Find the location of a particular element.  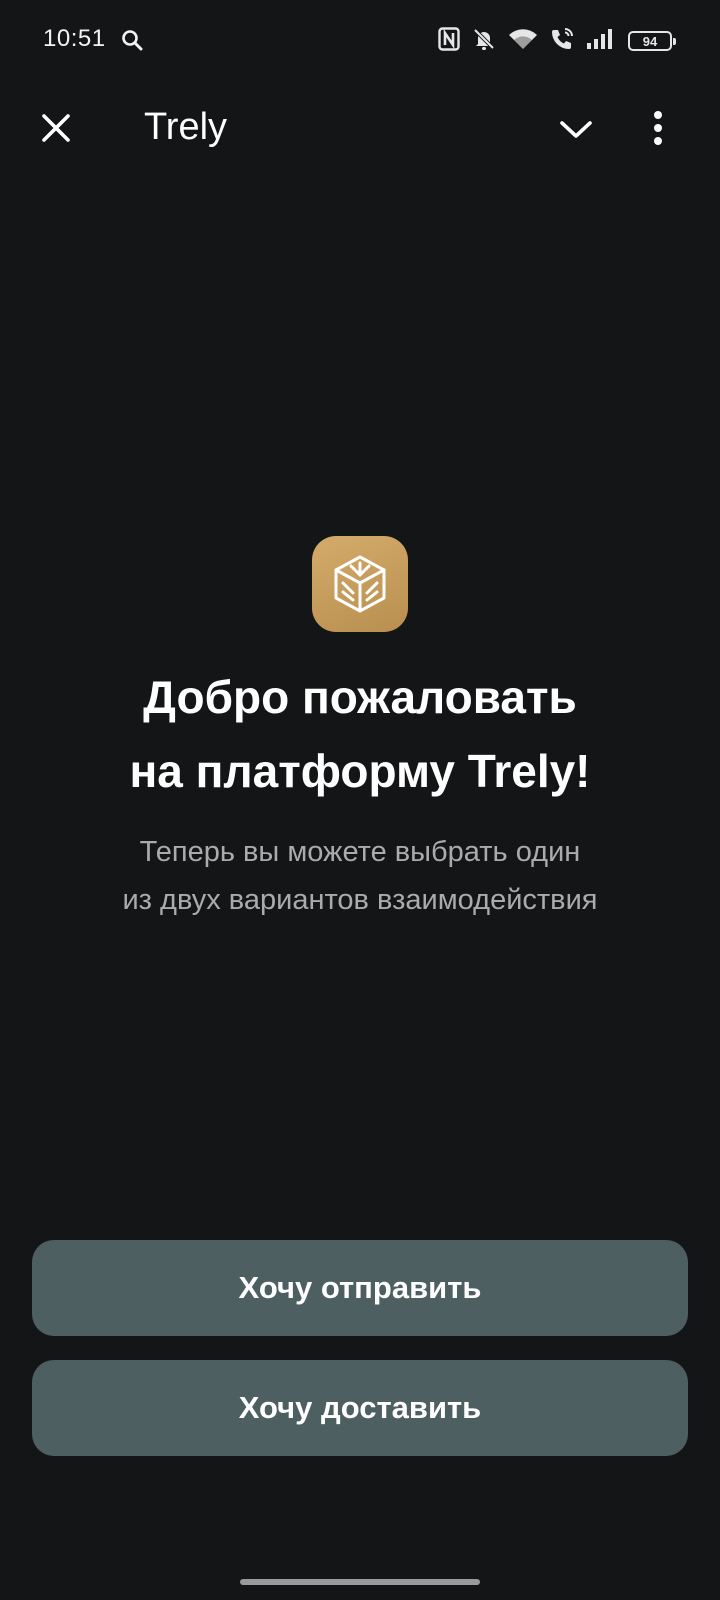

trely-logo is located at coordinates (360, 584).